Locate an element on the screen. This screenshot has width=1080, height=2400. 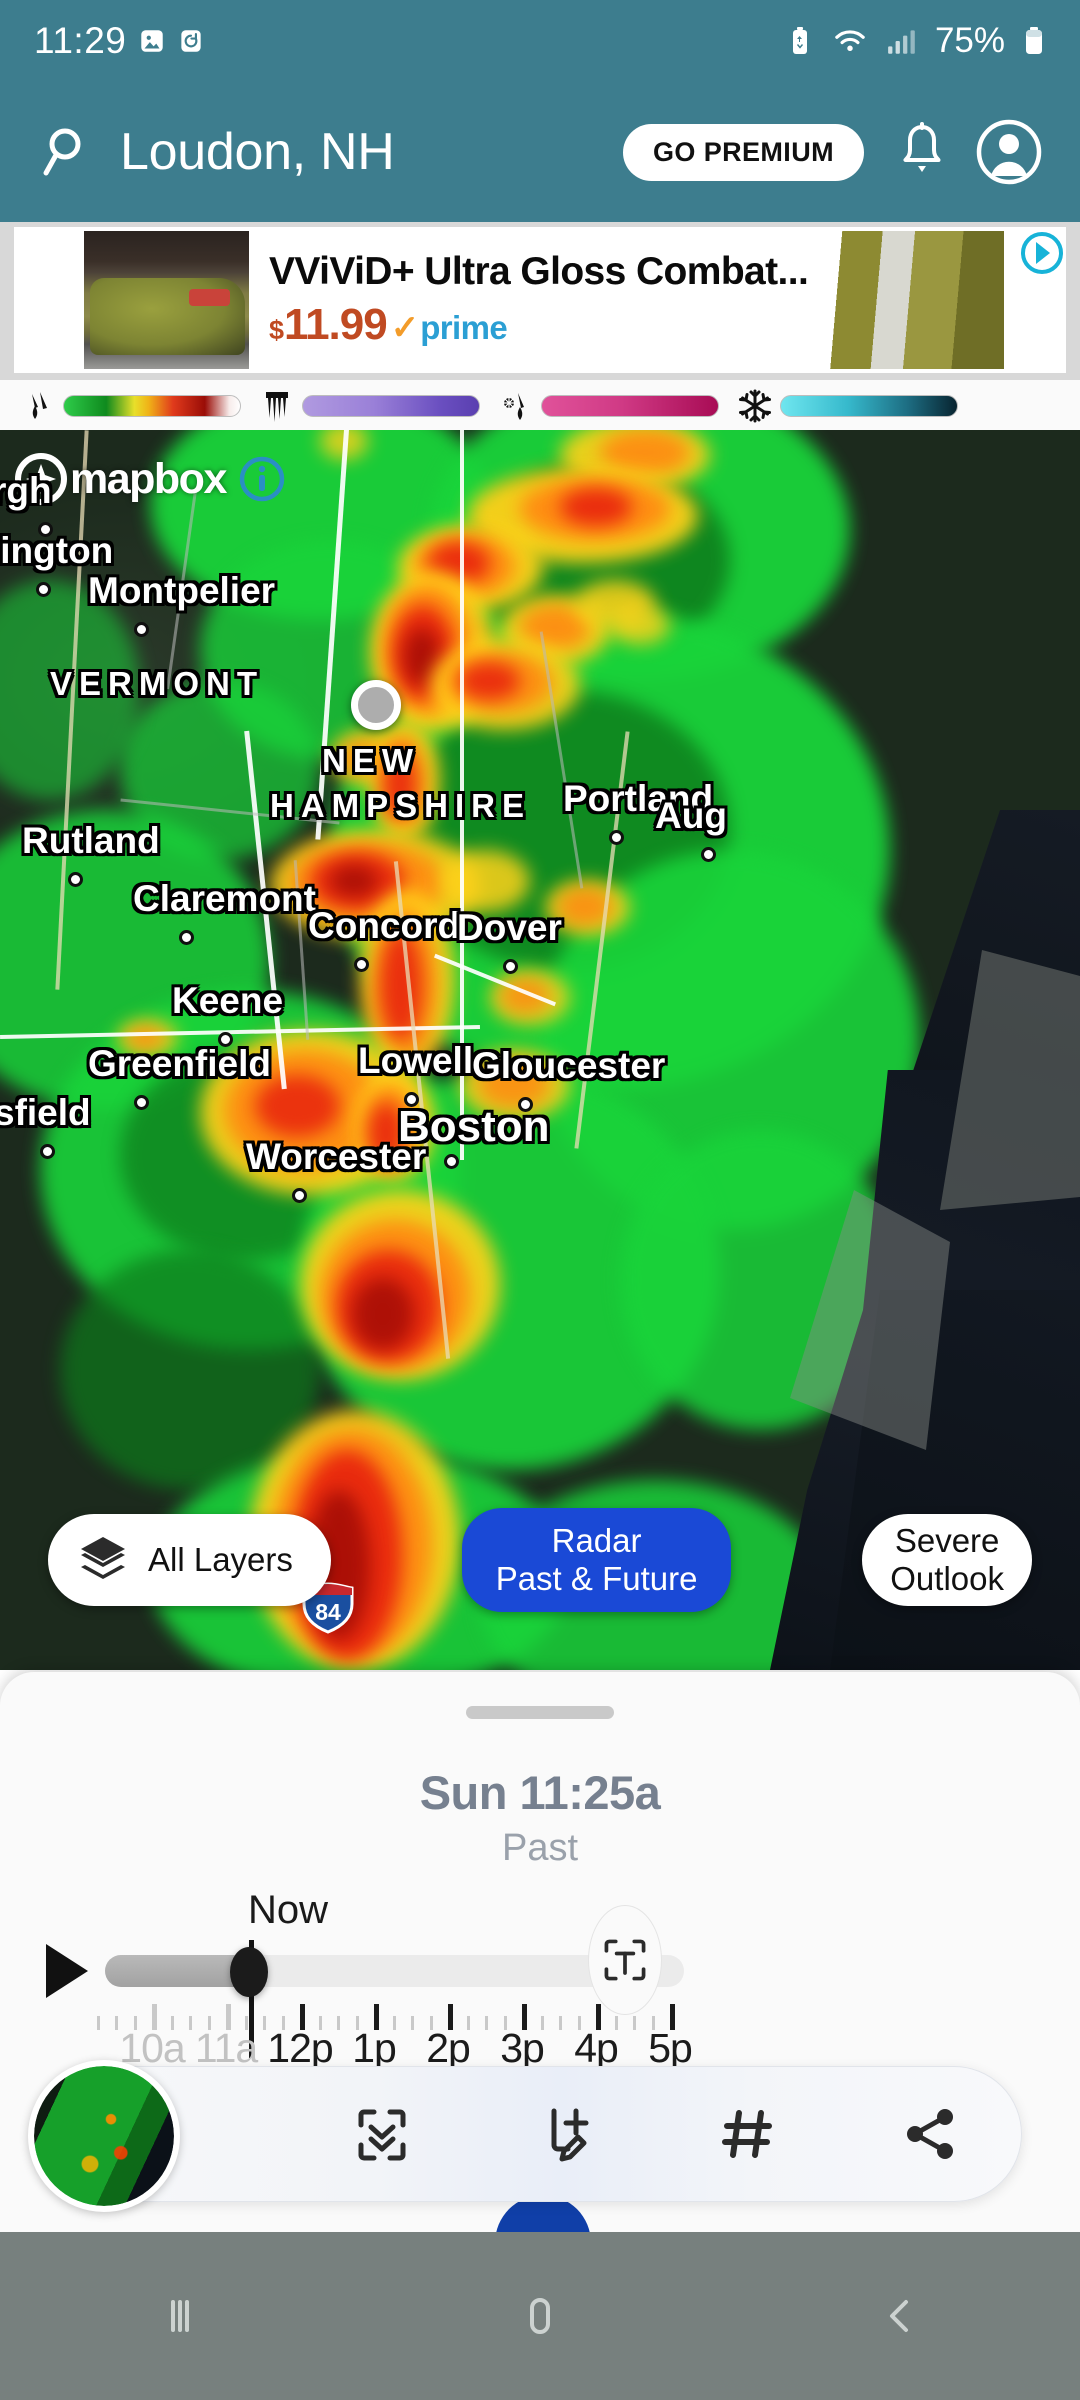
snowflake-icon is located at coordinates (755, 406).